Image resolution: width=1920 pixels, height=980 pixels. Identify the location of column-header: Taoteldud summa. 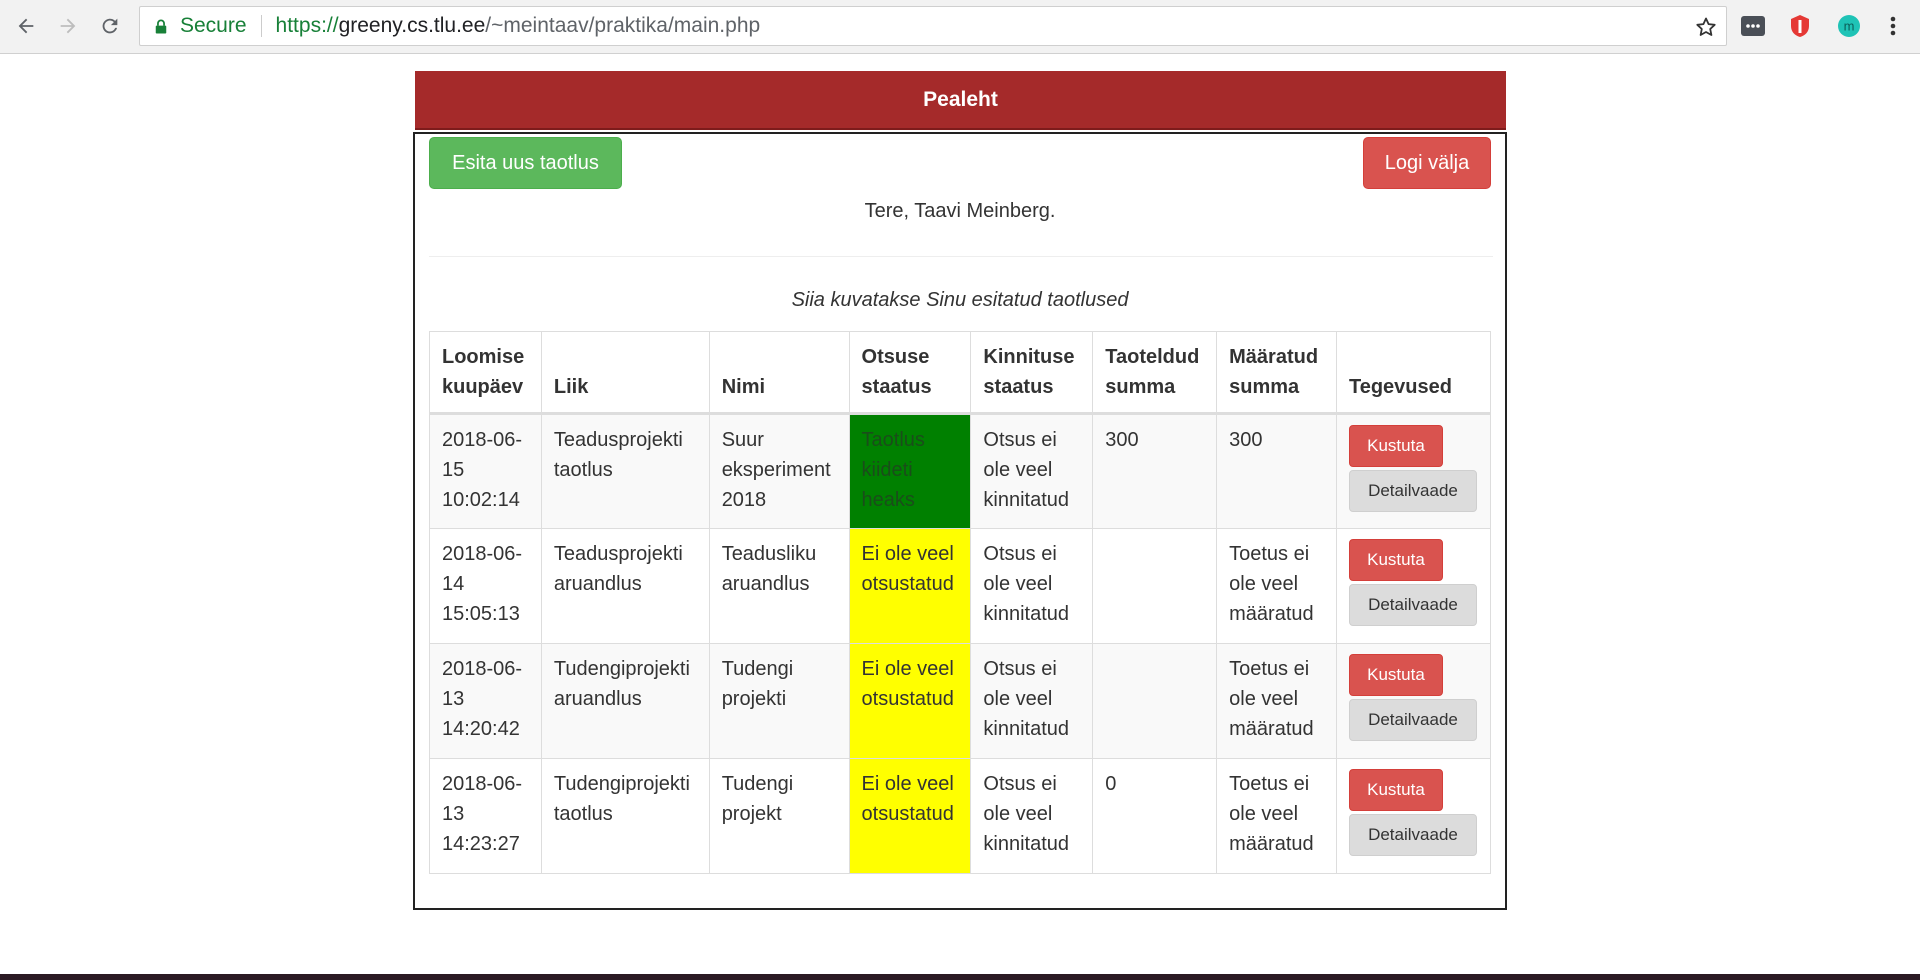
(1155, 373).